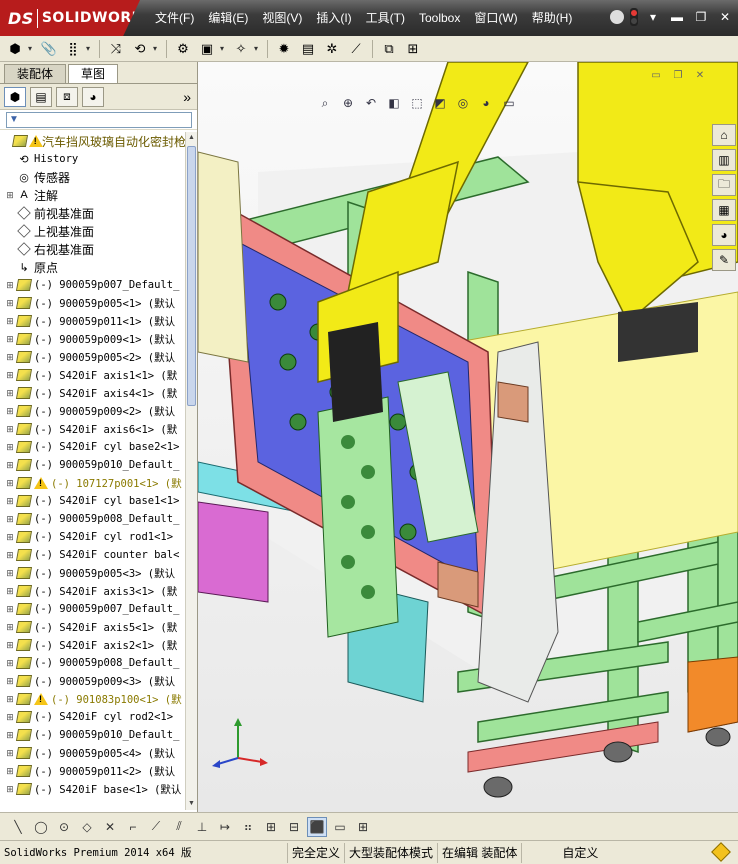  I want to click on mate-icon: 📎, so click(49, 49).